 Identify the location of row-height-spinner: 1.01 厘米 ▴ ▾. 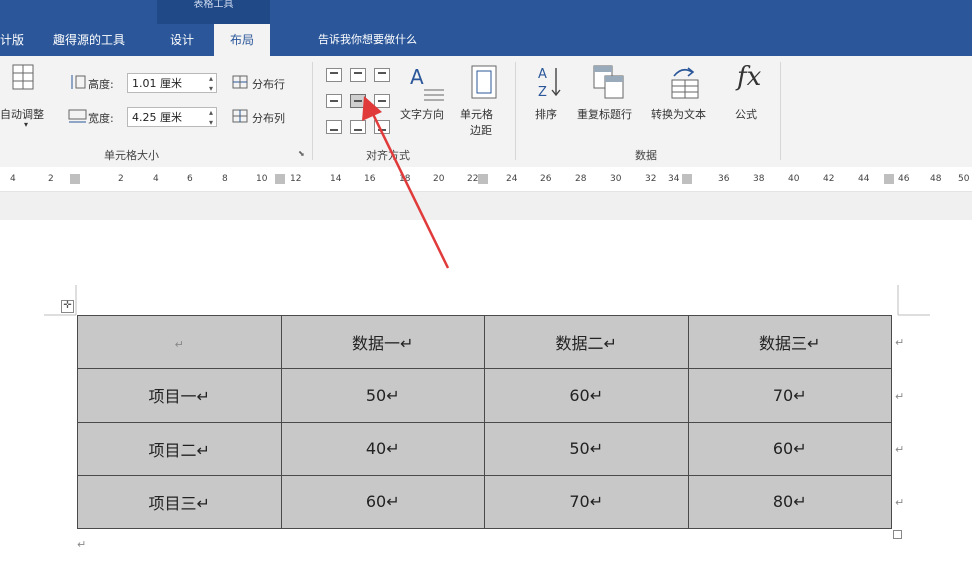
(172, 83).